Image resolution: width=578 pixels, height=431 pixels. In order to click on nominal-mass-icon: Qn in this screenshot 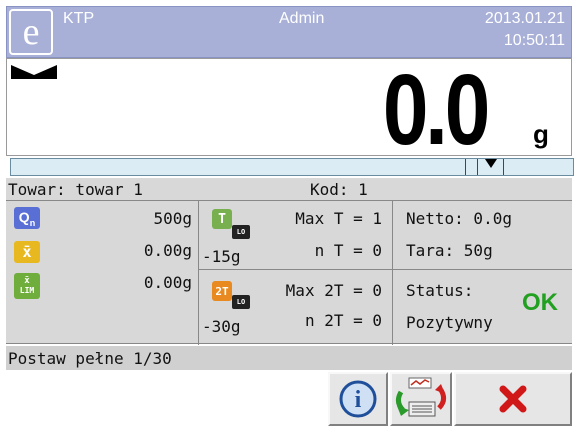, I will do `click(27, 218)`.